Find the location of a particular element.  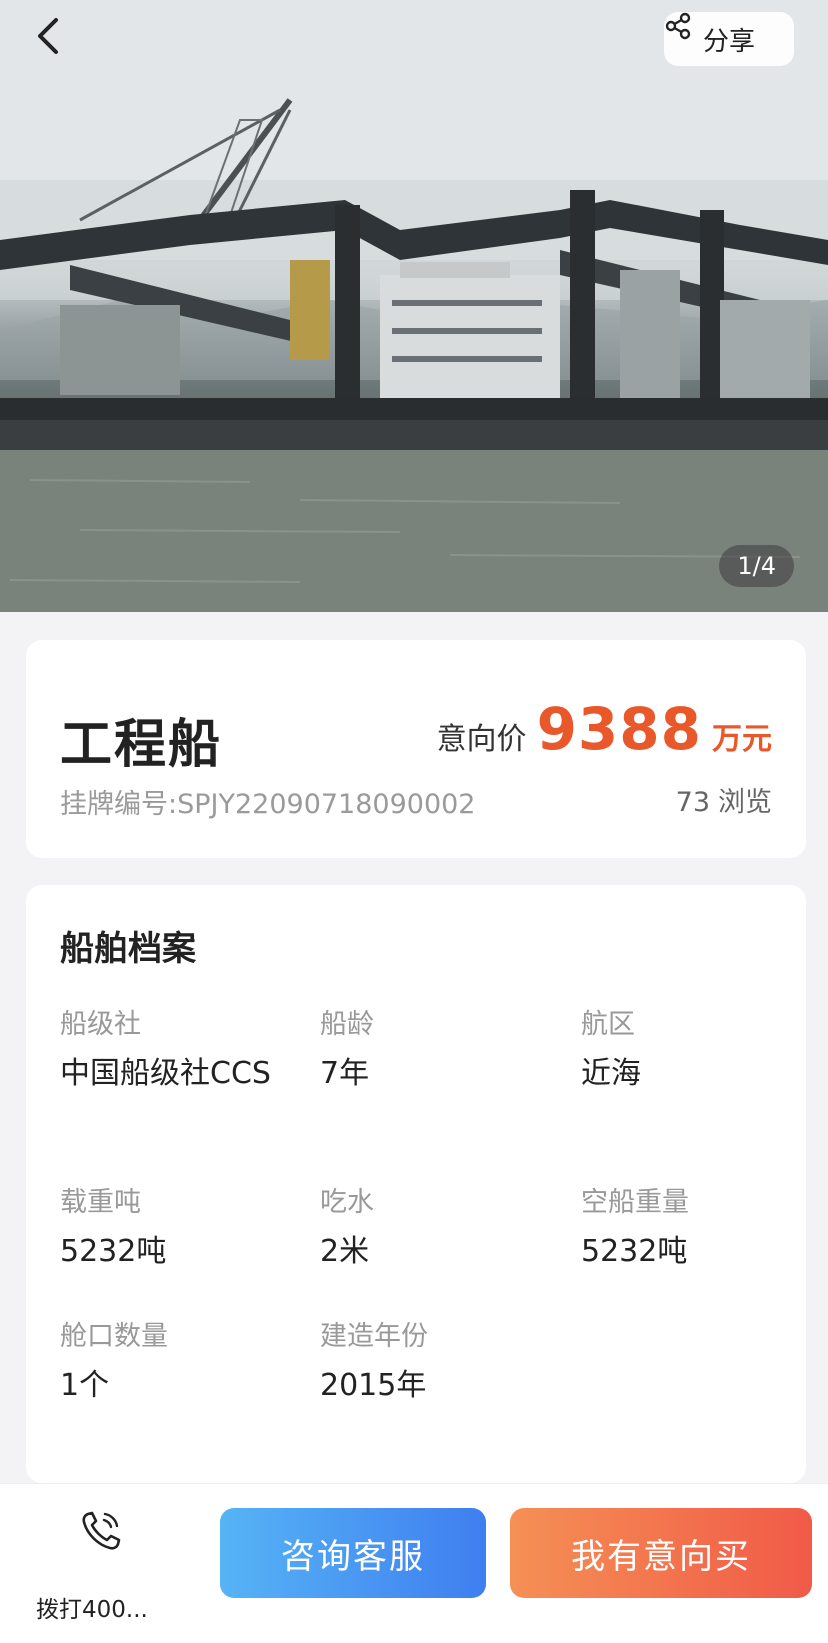

price-block: 意向价 9388 万元 is located at coordinates (604, 729).